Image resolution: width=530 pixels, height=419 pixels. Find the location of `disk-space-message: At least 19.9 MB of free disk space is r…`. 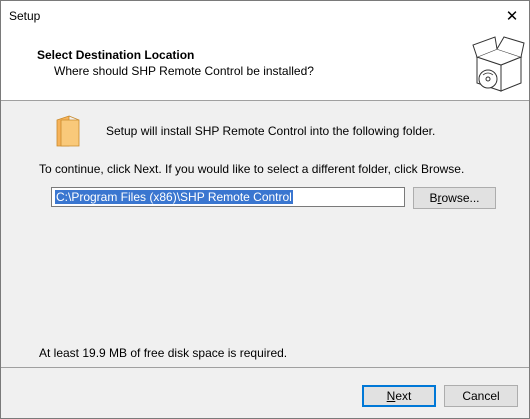

disk-space-message: At least 19.9 MB of free disk space is r… is located at coordinates (163, 353).